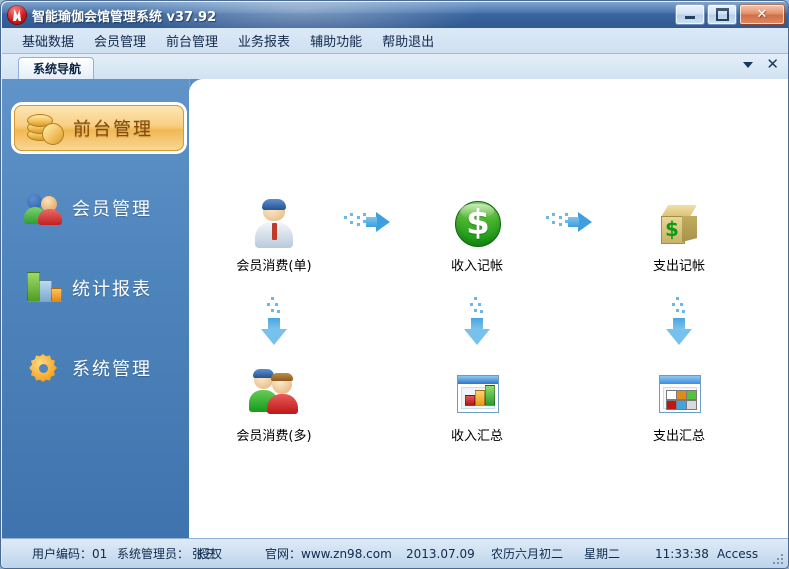  I want to click on window-controls: ✕, so click(730, 14).